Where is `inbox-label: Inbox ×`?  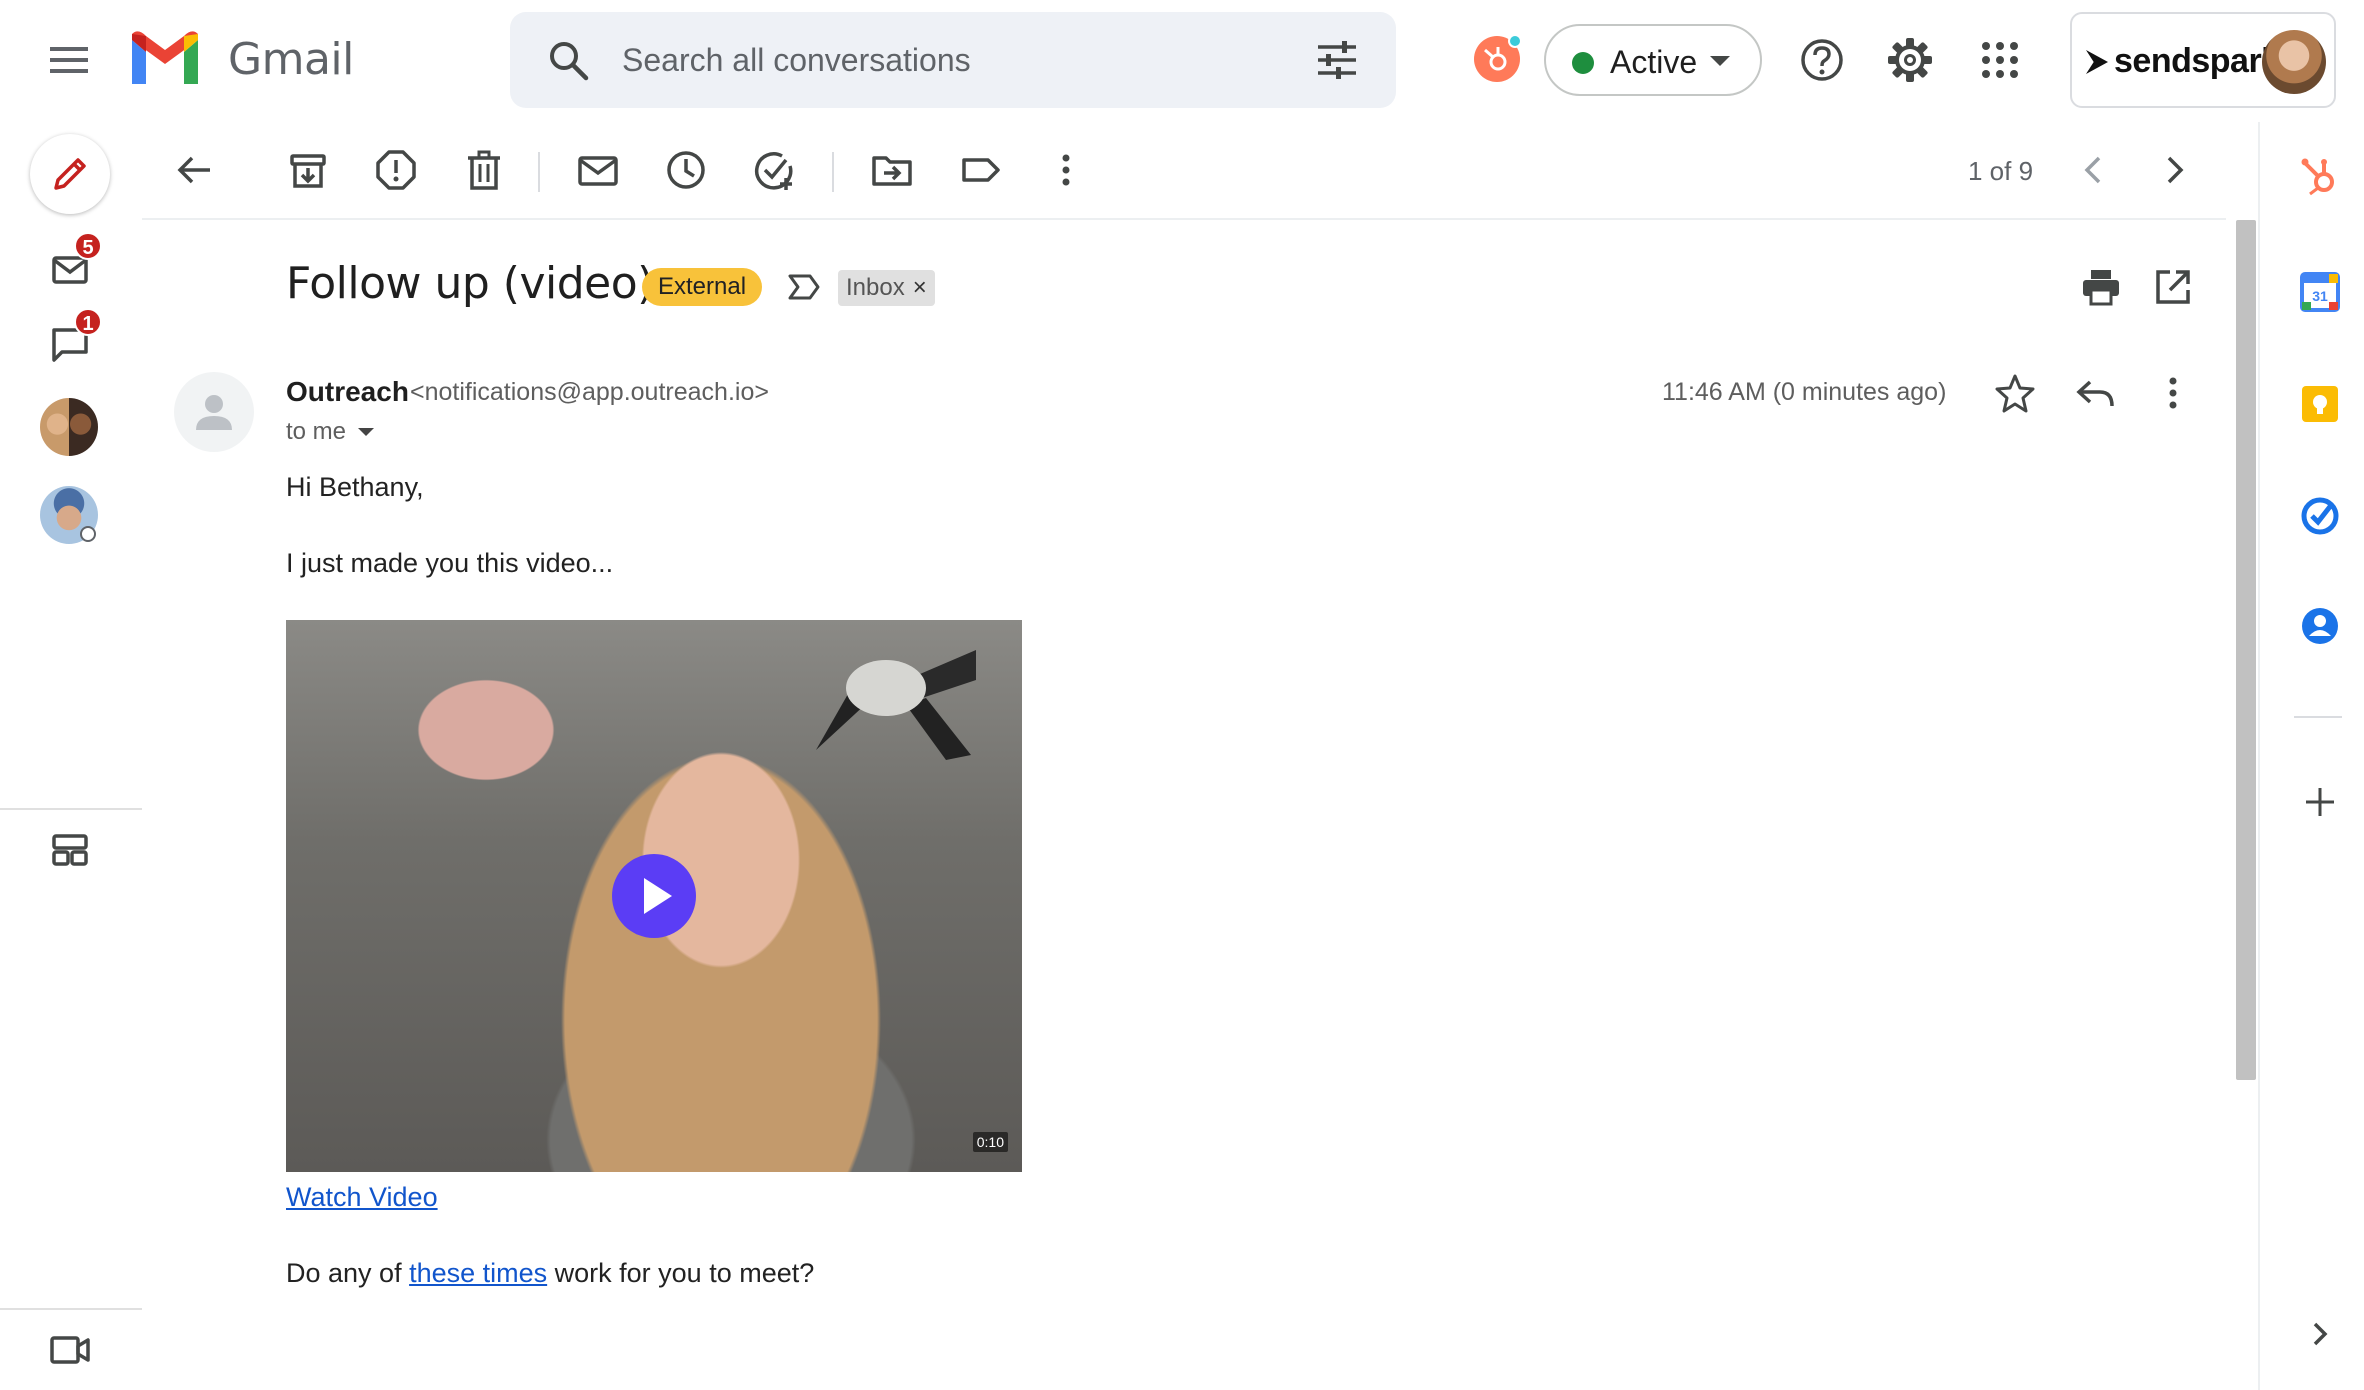
inbox-label: Inbox × is located at coordinates (886, 288).